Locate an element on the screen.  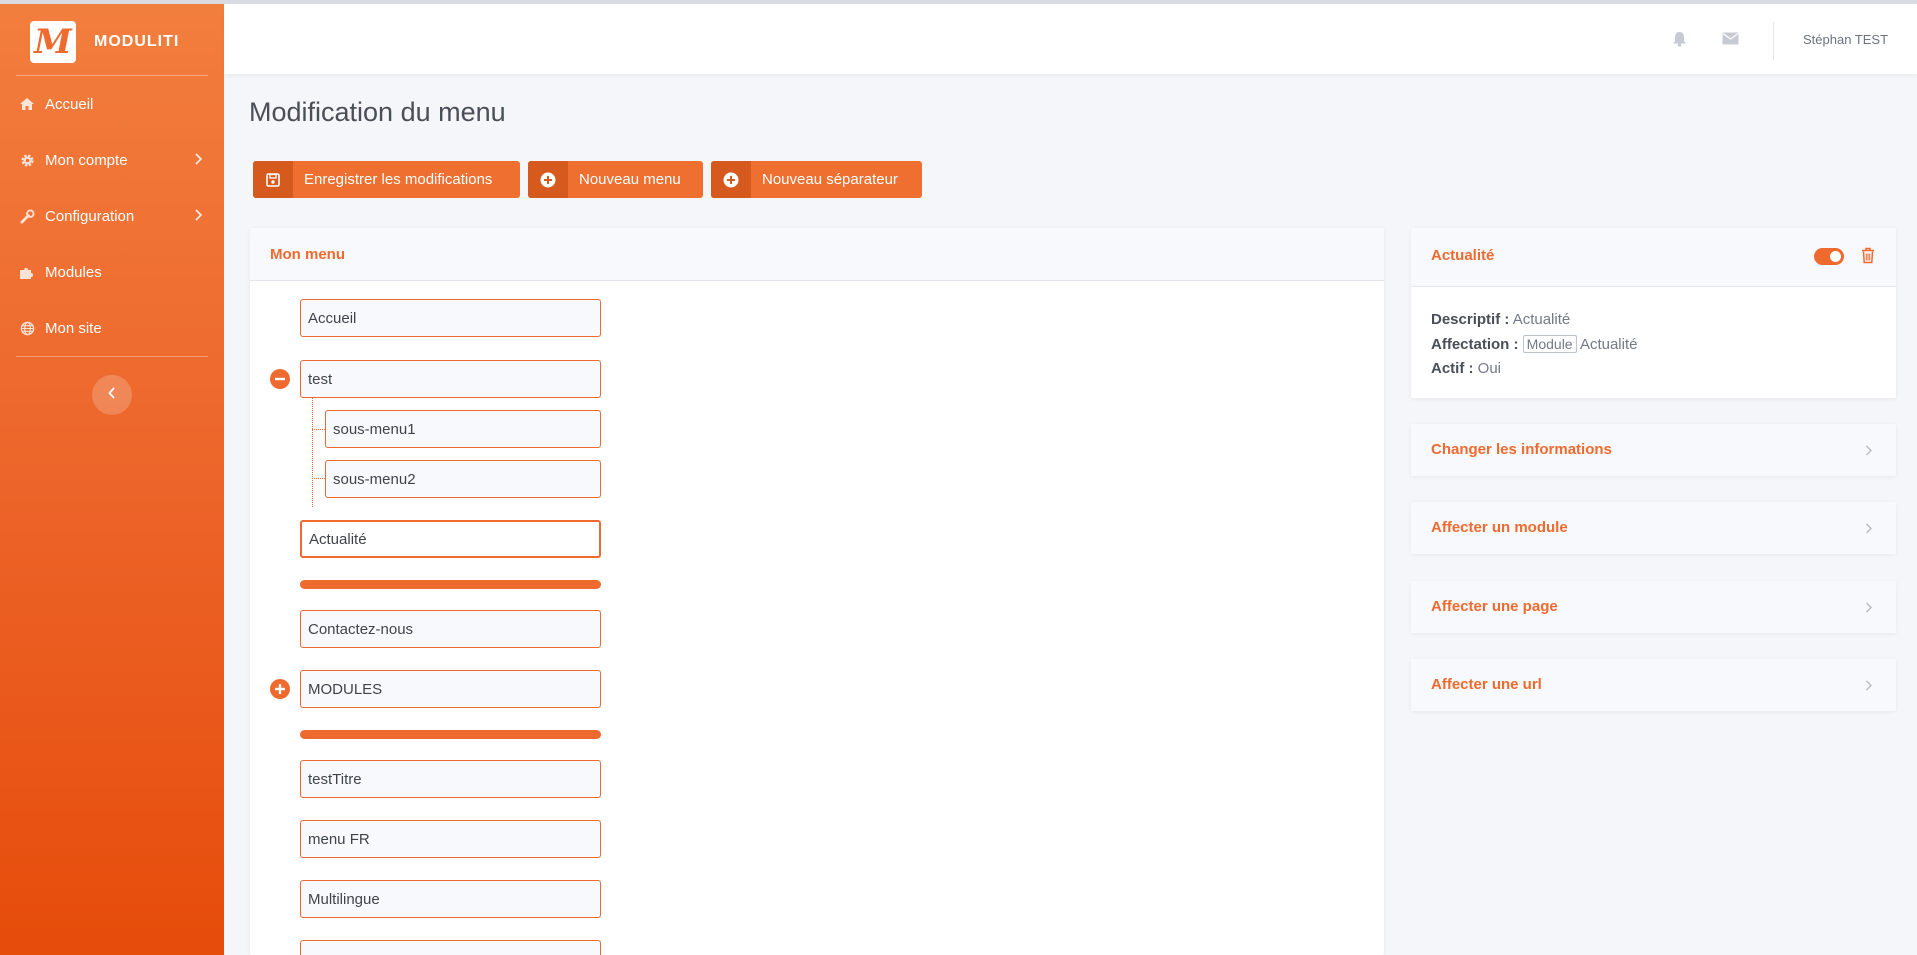
expand-plus-icon is located at coordinates (280, 689).